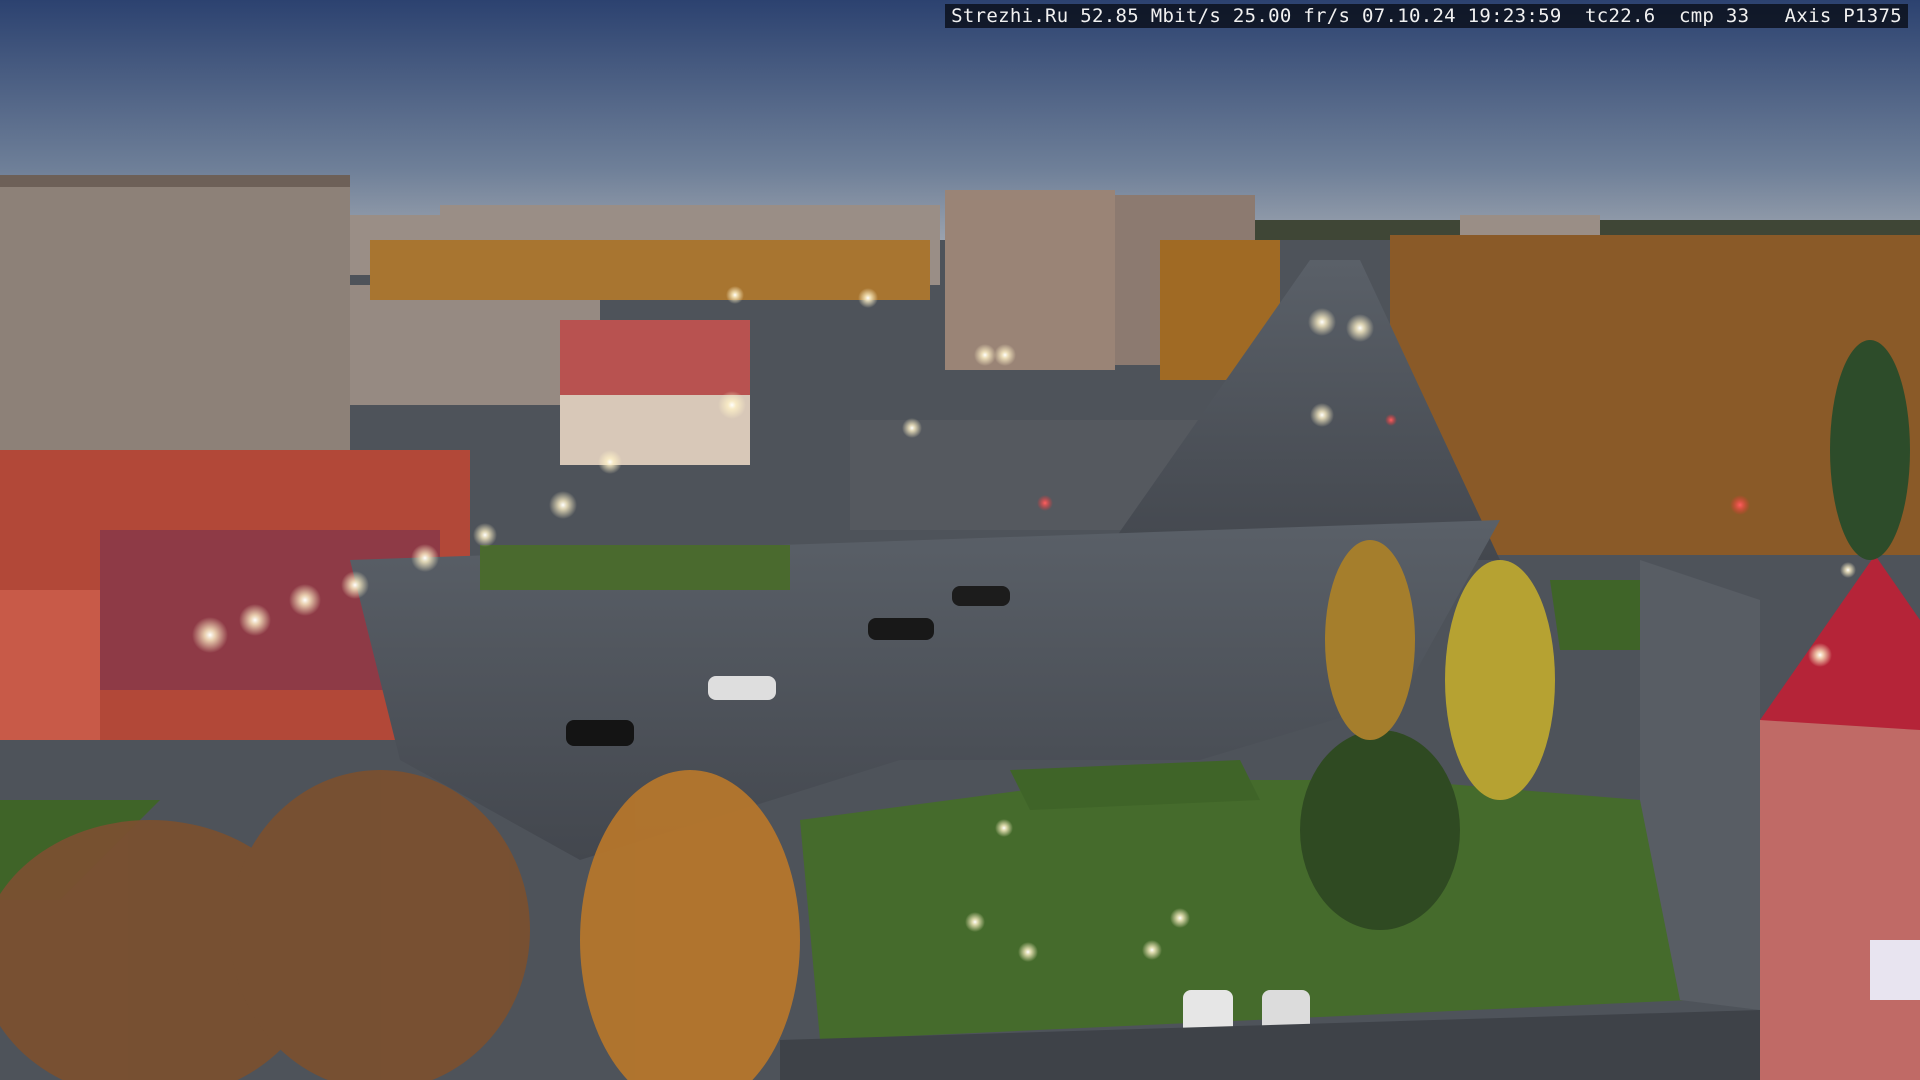  Describe the element at coordinates (1245, 910) in the screenshot. I see `grass-bottom-right` at that location.